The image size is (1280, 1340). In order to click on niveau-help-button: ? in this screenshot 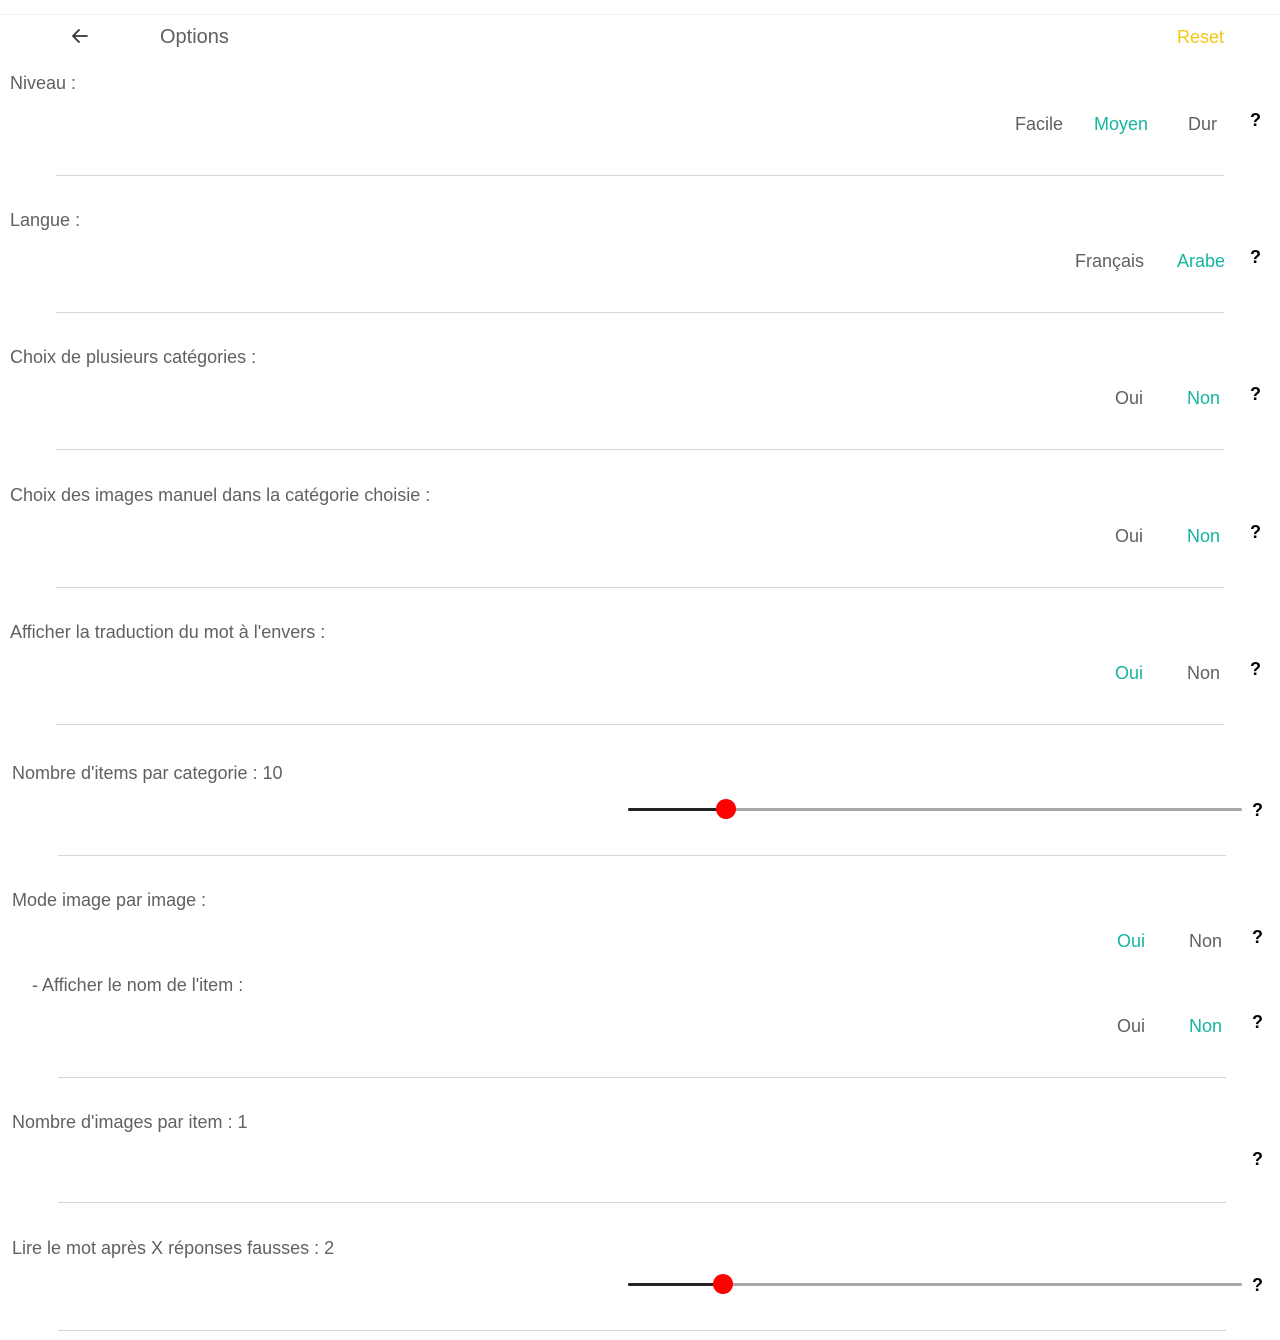, I will do `click(1255, 120)`.